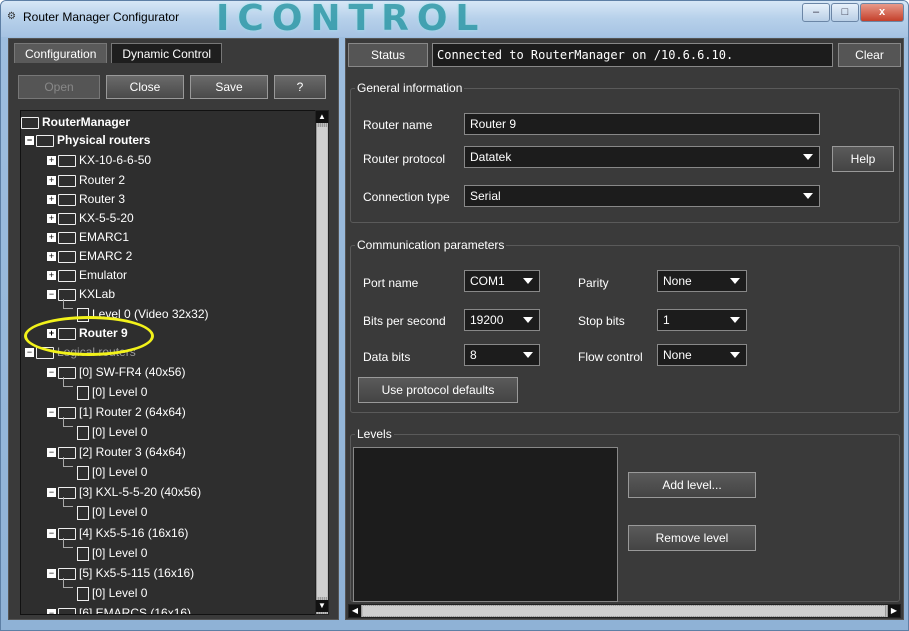 This screenshot has width=909, height=631. Describe the element at coordinates (322, 117) in the screenshot. I see `scroll-up-icon: ▲` at that location.